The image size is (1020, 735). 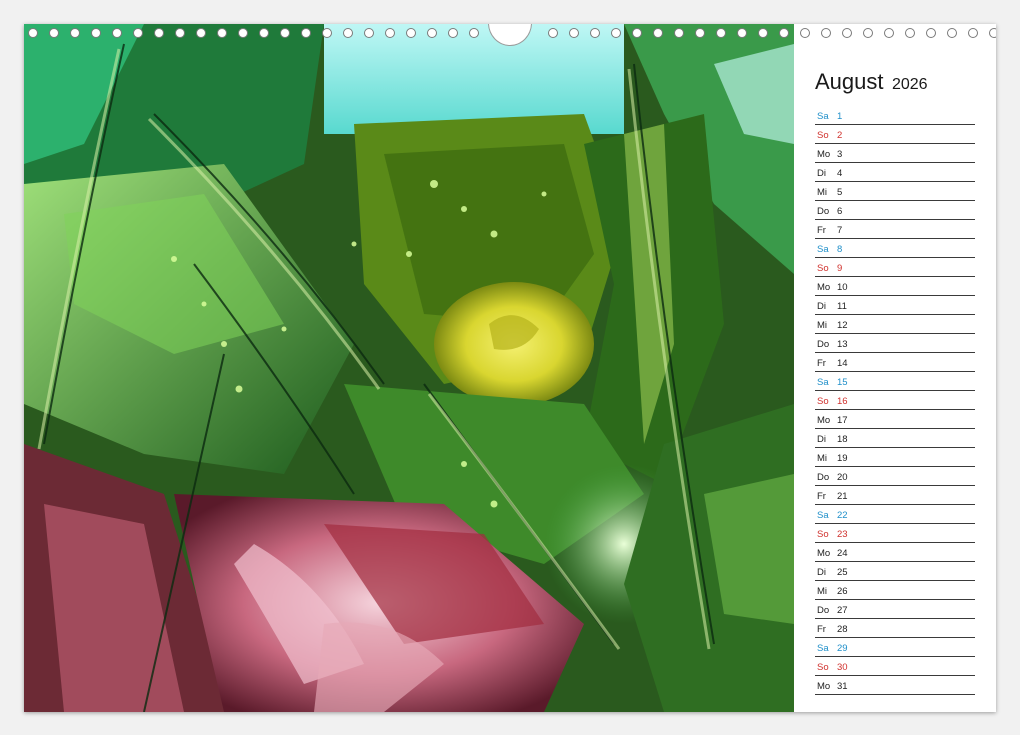 I want to click on day-number: 26, so click(x=842, y=591).